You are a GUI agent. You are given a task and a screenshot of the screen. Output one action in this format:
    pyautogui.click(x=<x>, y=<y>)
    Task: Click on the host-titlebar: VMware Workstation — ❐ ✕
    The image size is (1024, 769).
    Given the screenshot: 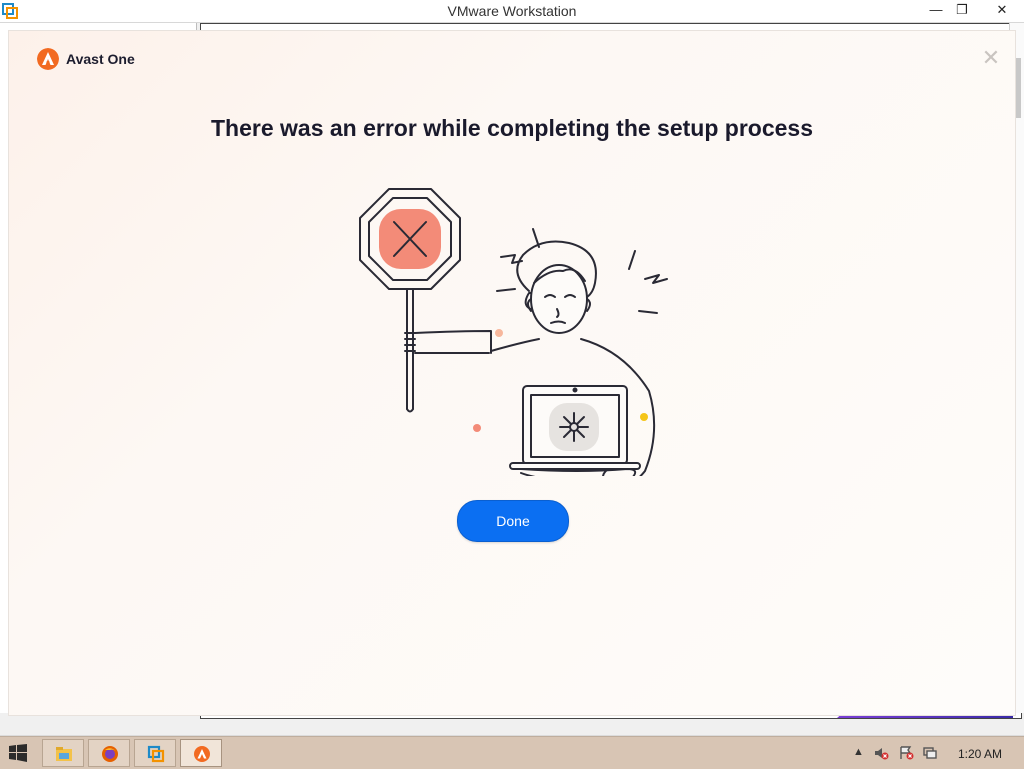 What is the action you would take?
    pyautogui.click(x=512, y=11)
    